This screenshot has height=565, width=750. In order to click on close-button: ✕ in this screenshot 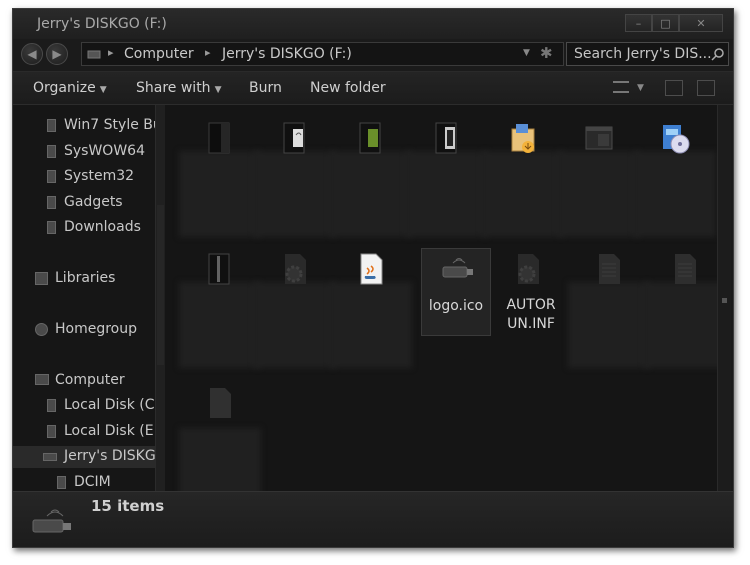, I will do `click(701, 23)`.